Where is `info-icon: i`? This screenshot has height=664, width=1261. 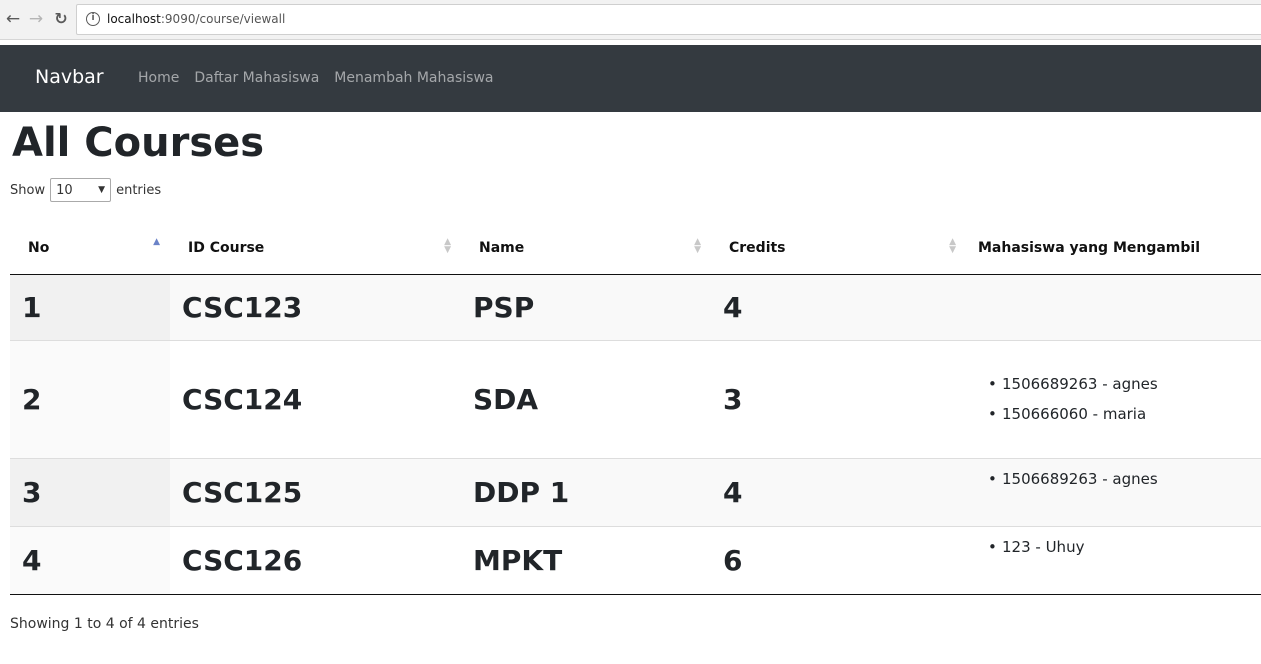
info-icon: i is located at coordinates (93, 19).